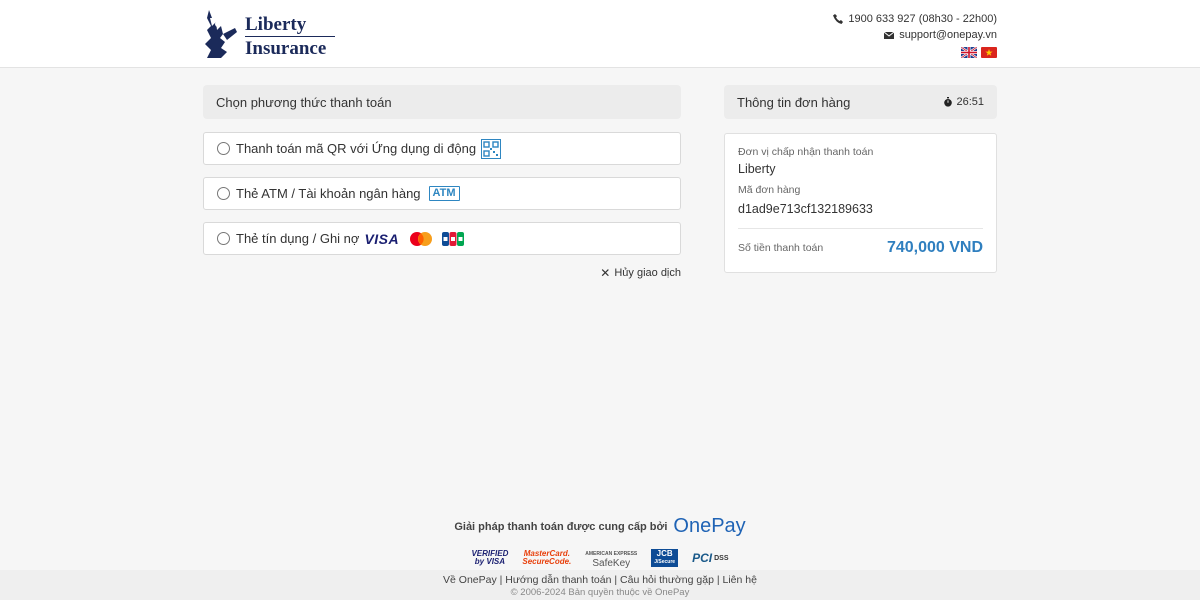  I want to click on payment-option-atm: Thẻ ATM / Tài khoản ngân hàng ATM, so click(442, 193).